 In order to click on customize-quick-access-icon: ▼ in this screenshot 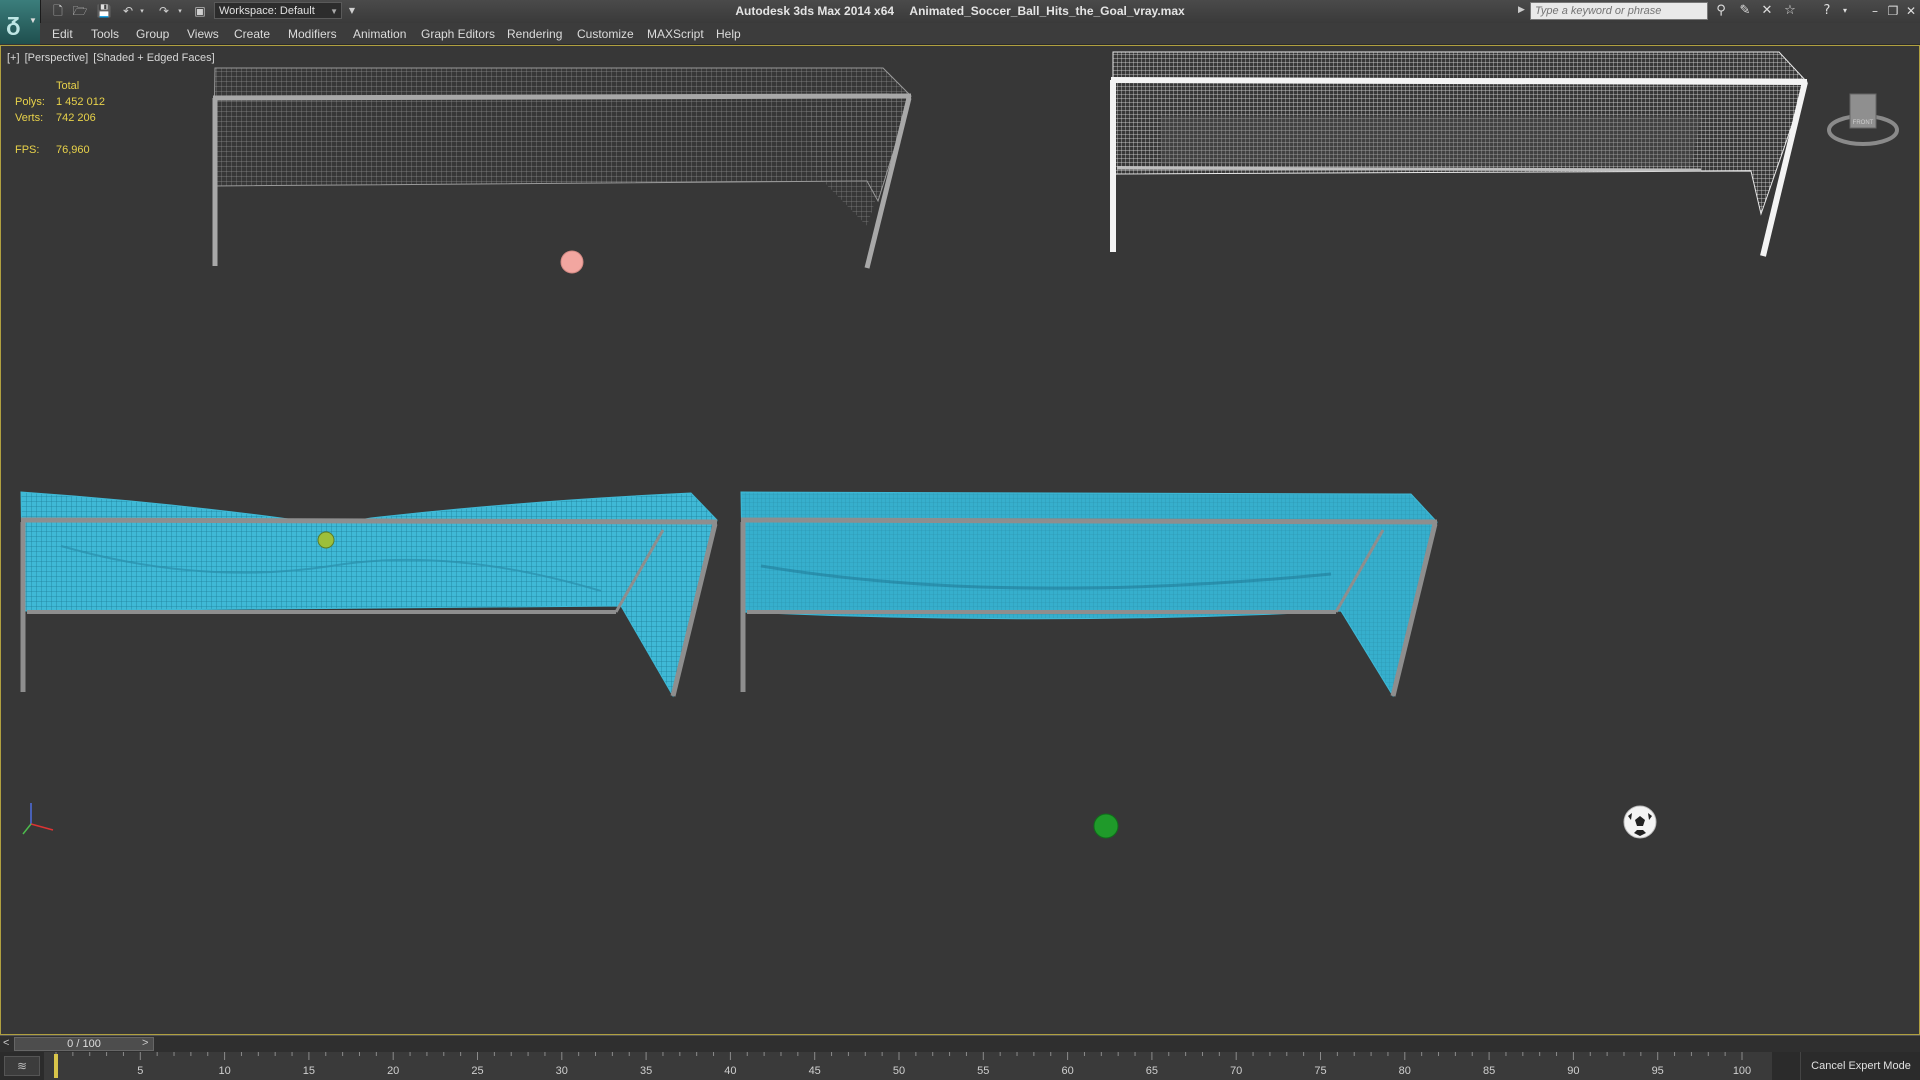, I will do `click(352, 11)`.